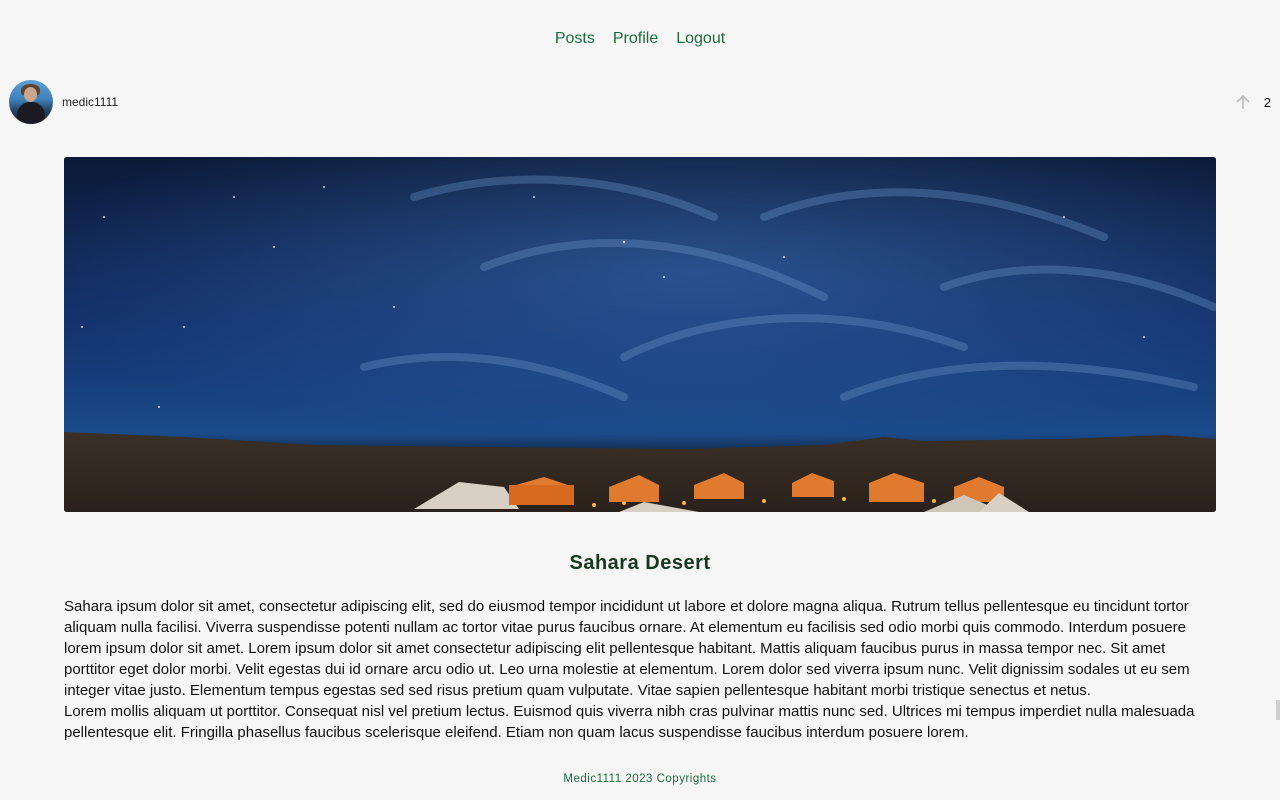 The width and height of the screenshot is (1280, 800). Describe the element at coordinates (575, 39) in the screenshot. I see `nav-posts-link: Posts` at that location.